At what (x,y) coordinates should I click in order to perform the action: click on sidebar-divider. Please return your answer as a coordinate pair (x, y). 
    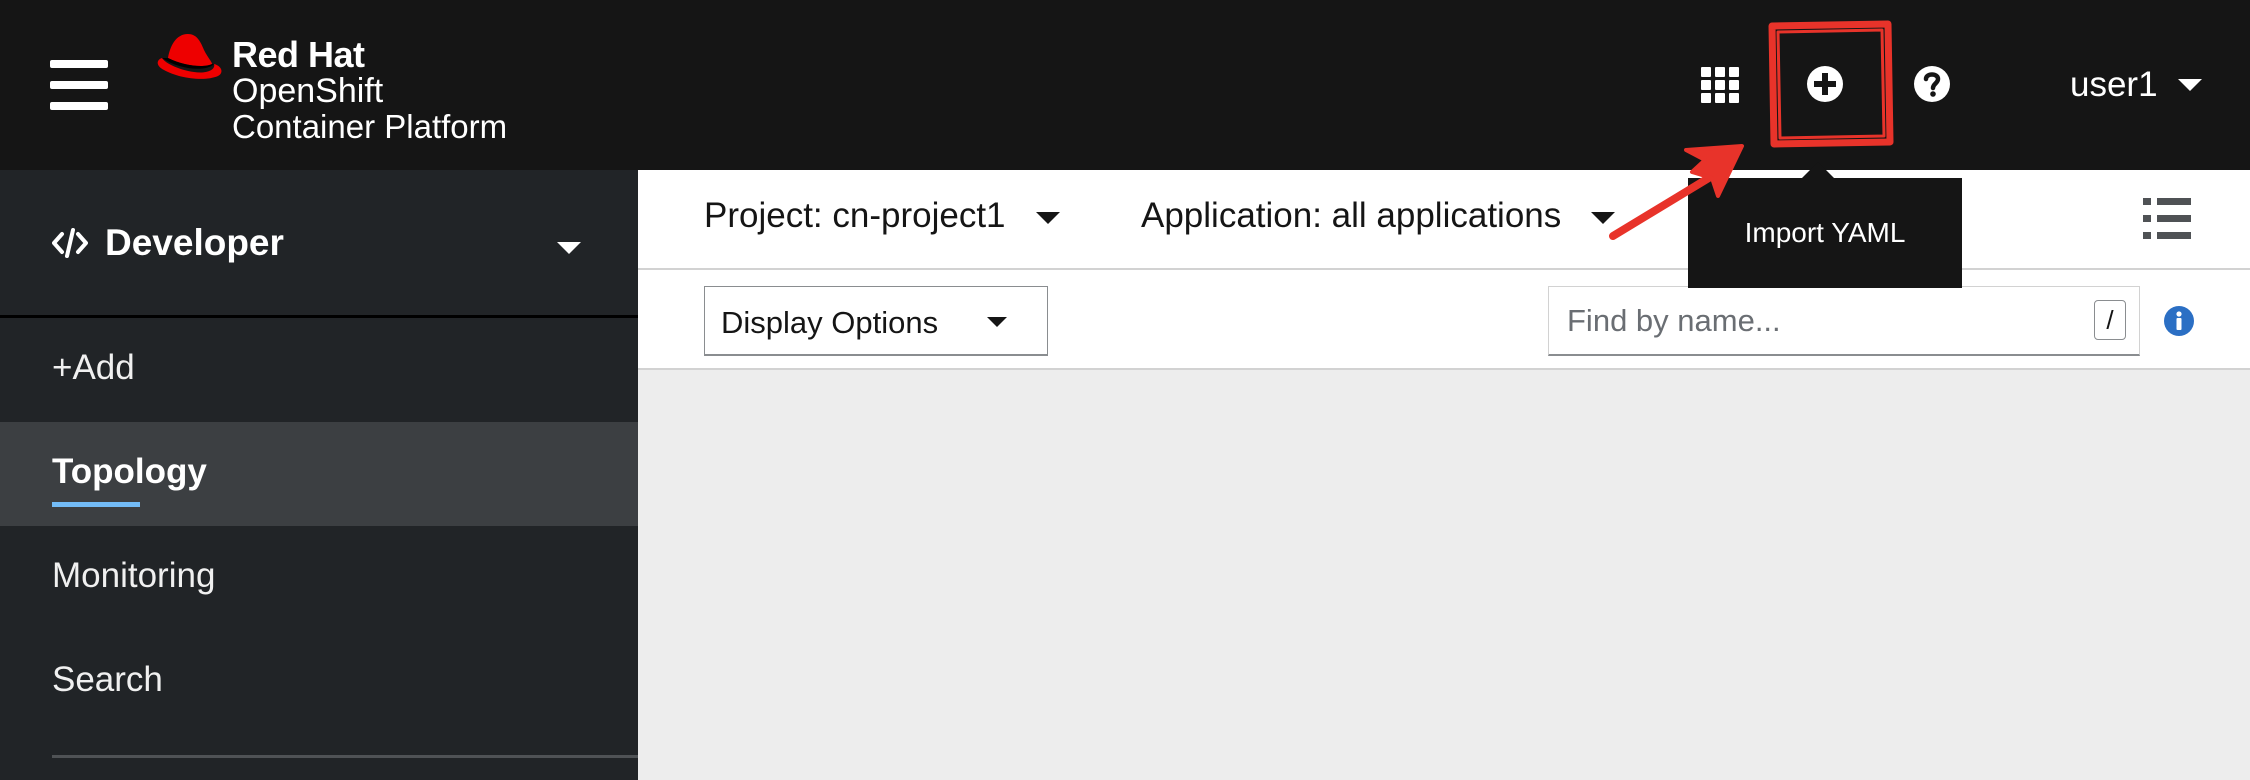
    Looking at the image, I should click on (345, 756).